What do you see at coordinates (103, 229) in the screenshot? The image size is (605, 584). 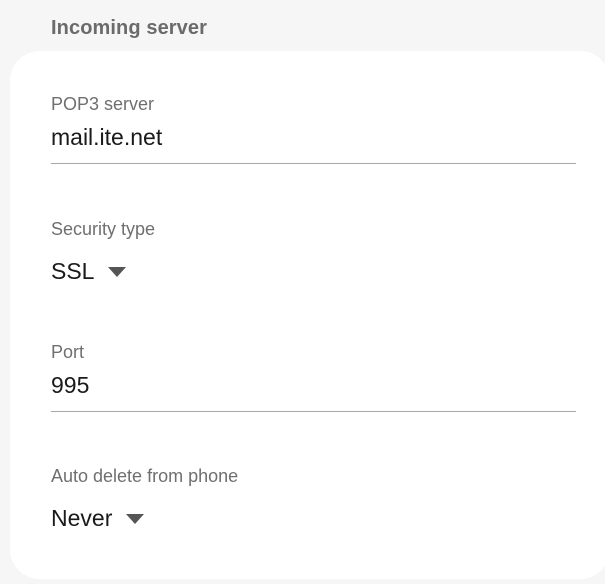 I see `security-type-label: Security type` at bounding box center [103, 229].